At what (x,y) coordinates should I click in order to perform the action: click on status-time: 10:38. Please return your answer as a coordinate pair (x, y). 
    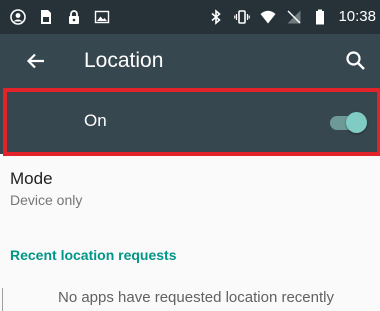
    Looking at the image, I should click on (357, 16).